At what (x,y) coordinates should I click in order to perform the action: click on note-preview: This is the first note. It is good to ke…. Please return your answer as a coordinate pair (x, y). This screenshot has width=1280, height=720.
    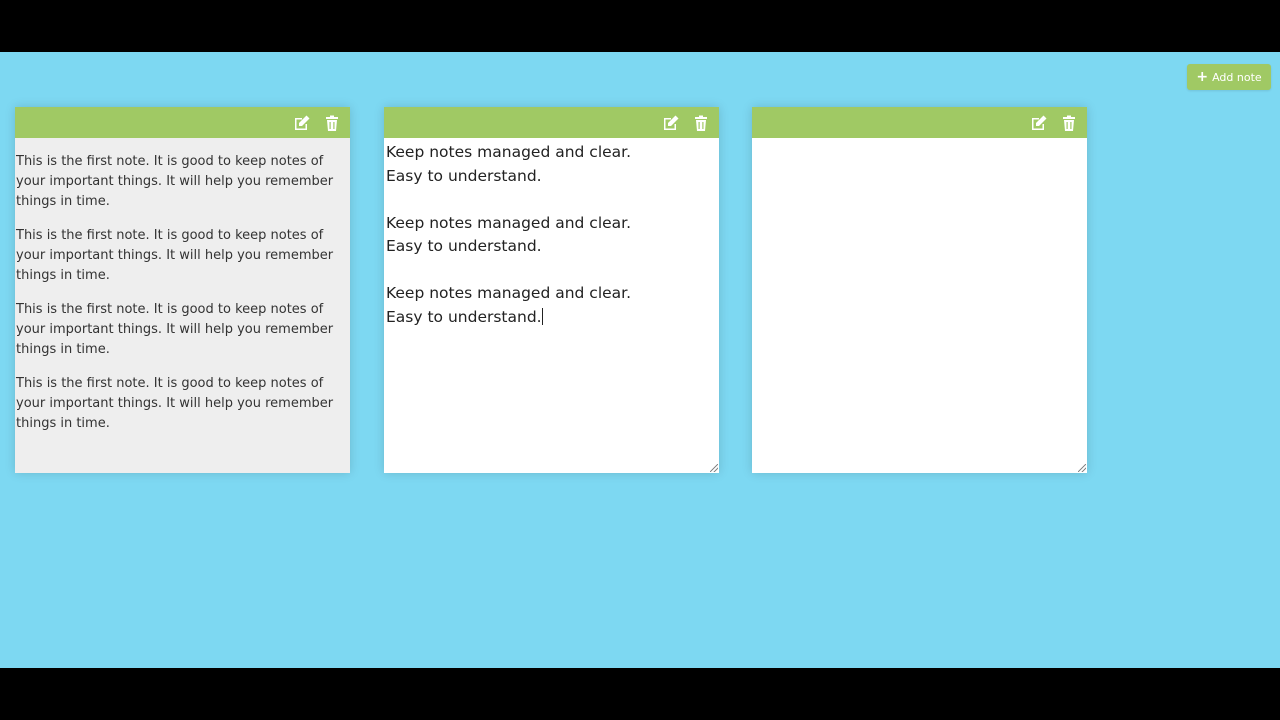
    Looking at the image, I should click on (182, 305).